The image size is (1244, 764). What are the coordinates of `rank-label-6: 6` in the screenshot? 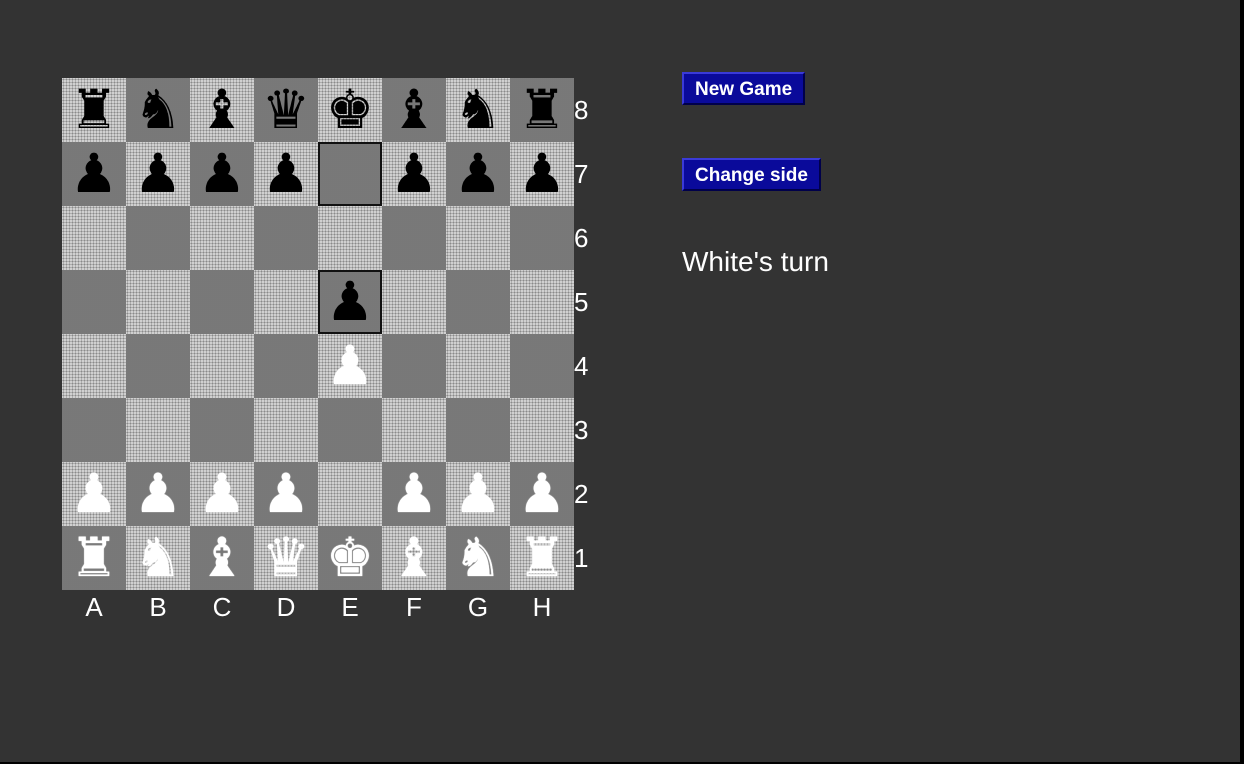 It's located at (581, 238).